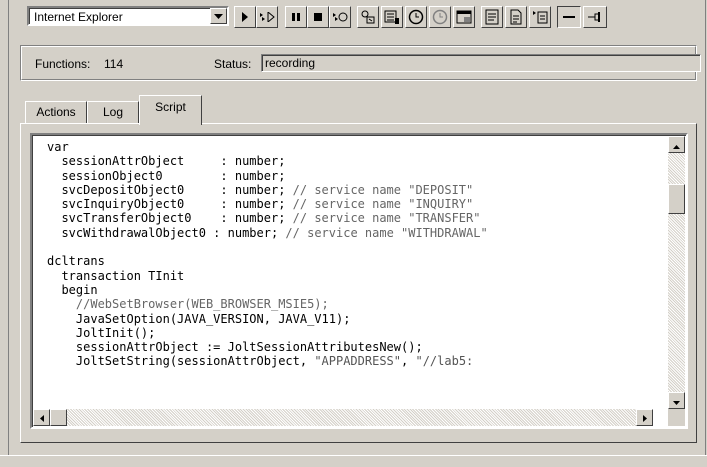  I want to click on pause-icon, so click(296, 17).